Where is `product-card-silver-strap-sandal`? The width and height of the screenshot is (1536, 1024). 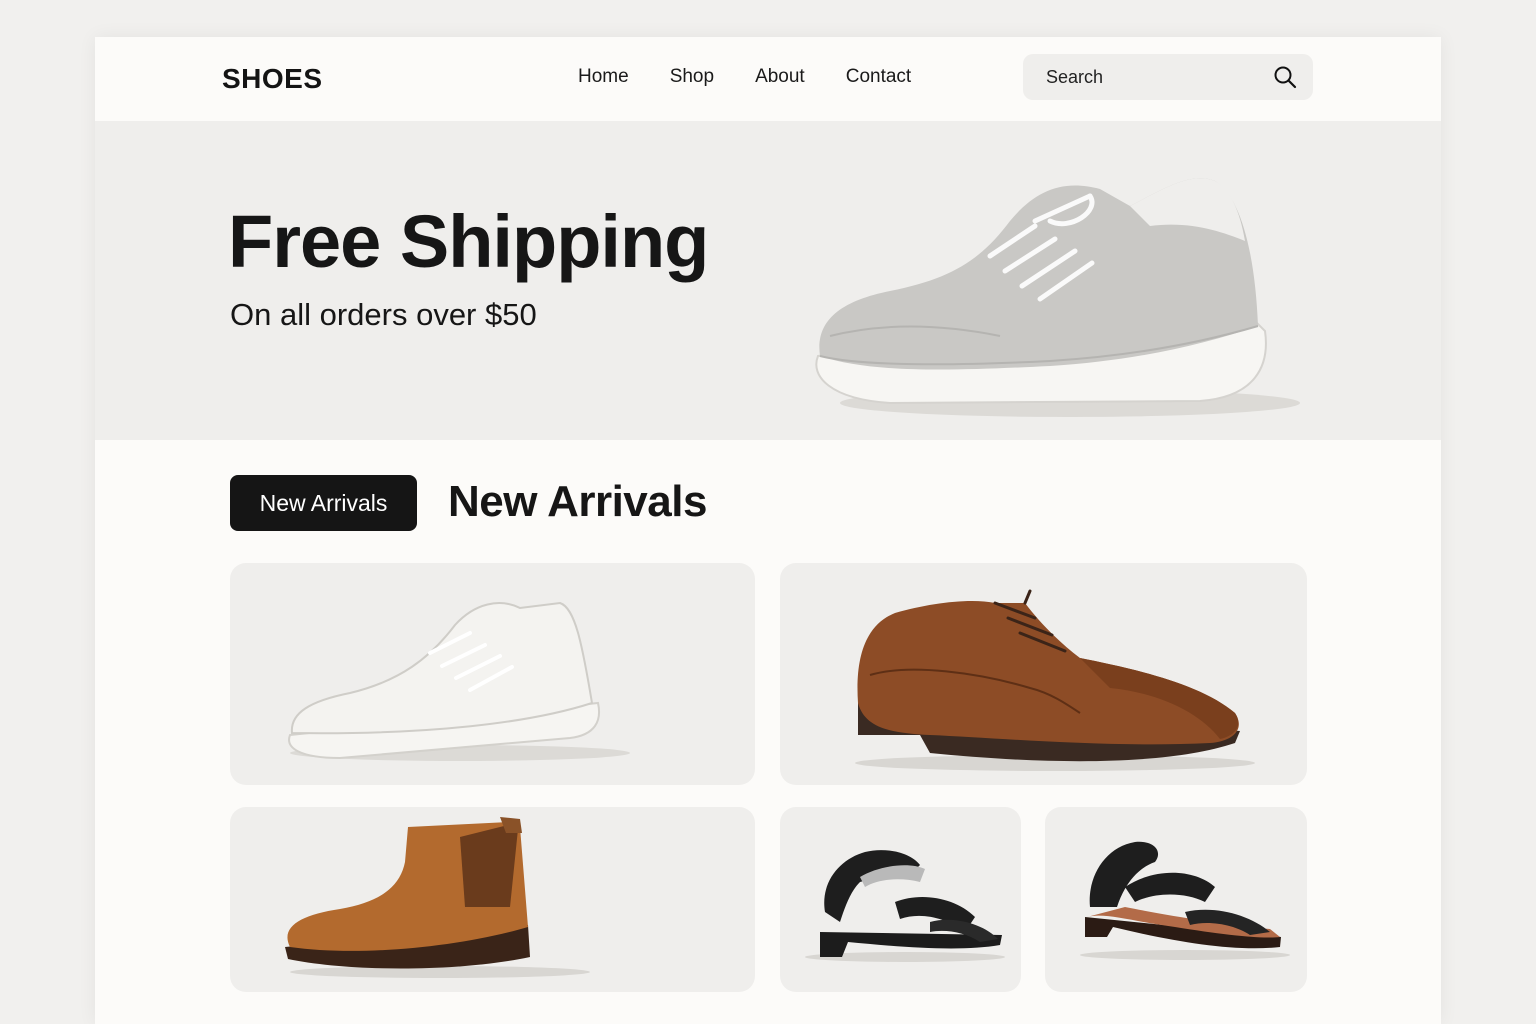 product-card-silver-strap-sandal is located at coordinates (900, 899).